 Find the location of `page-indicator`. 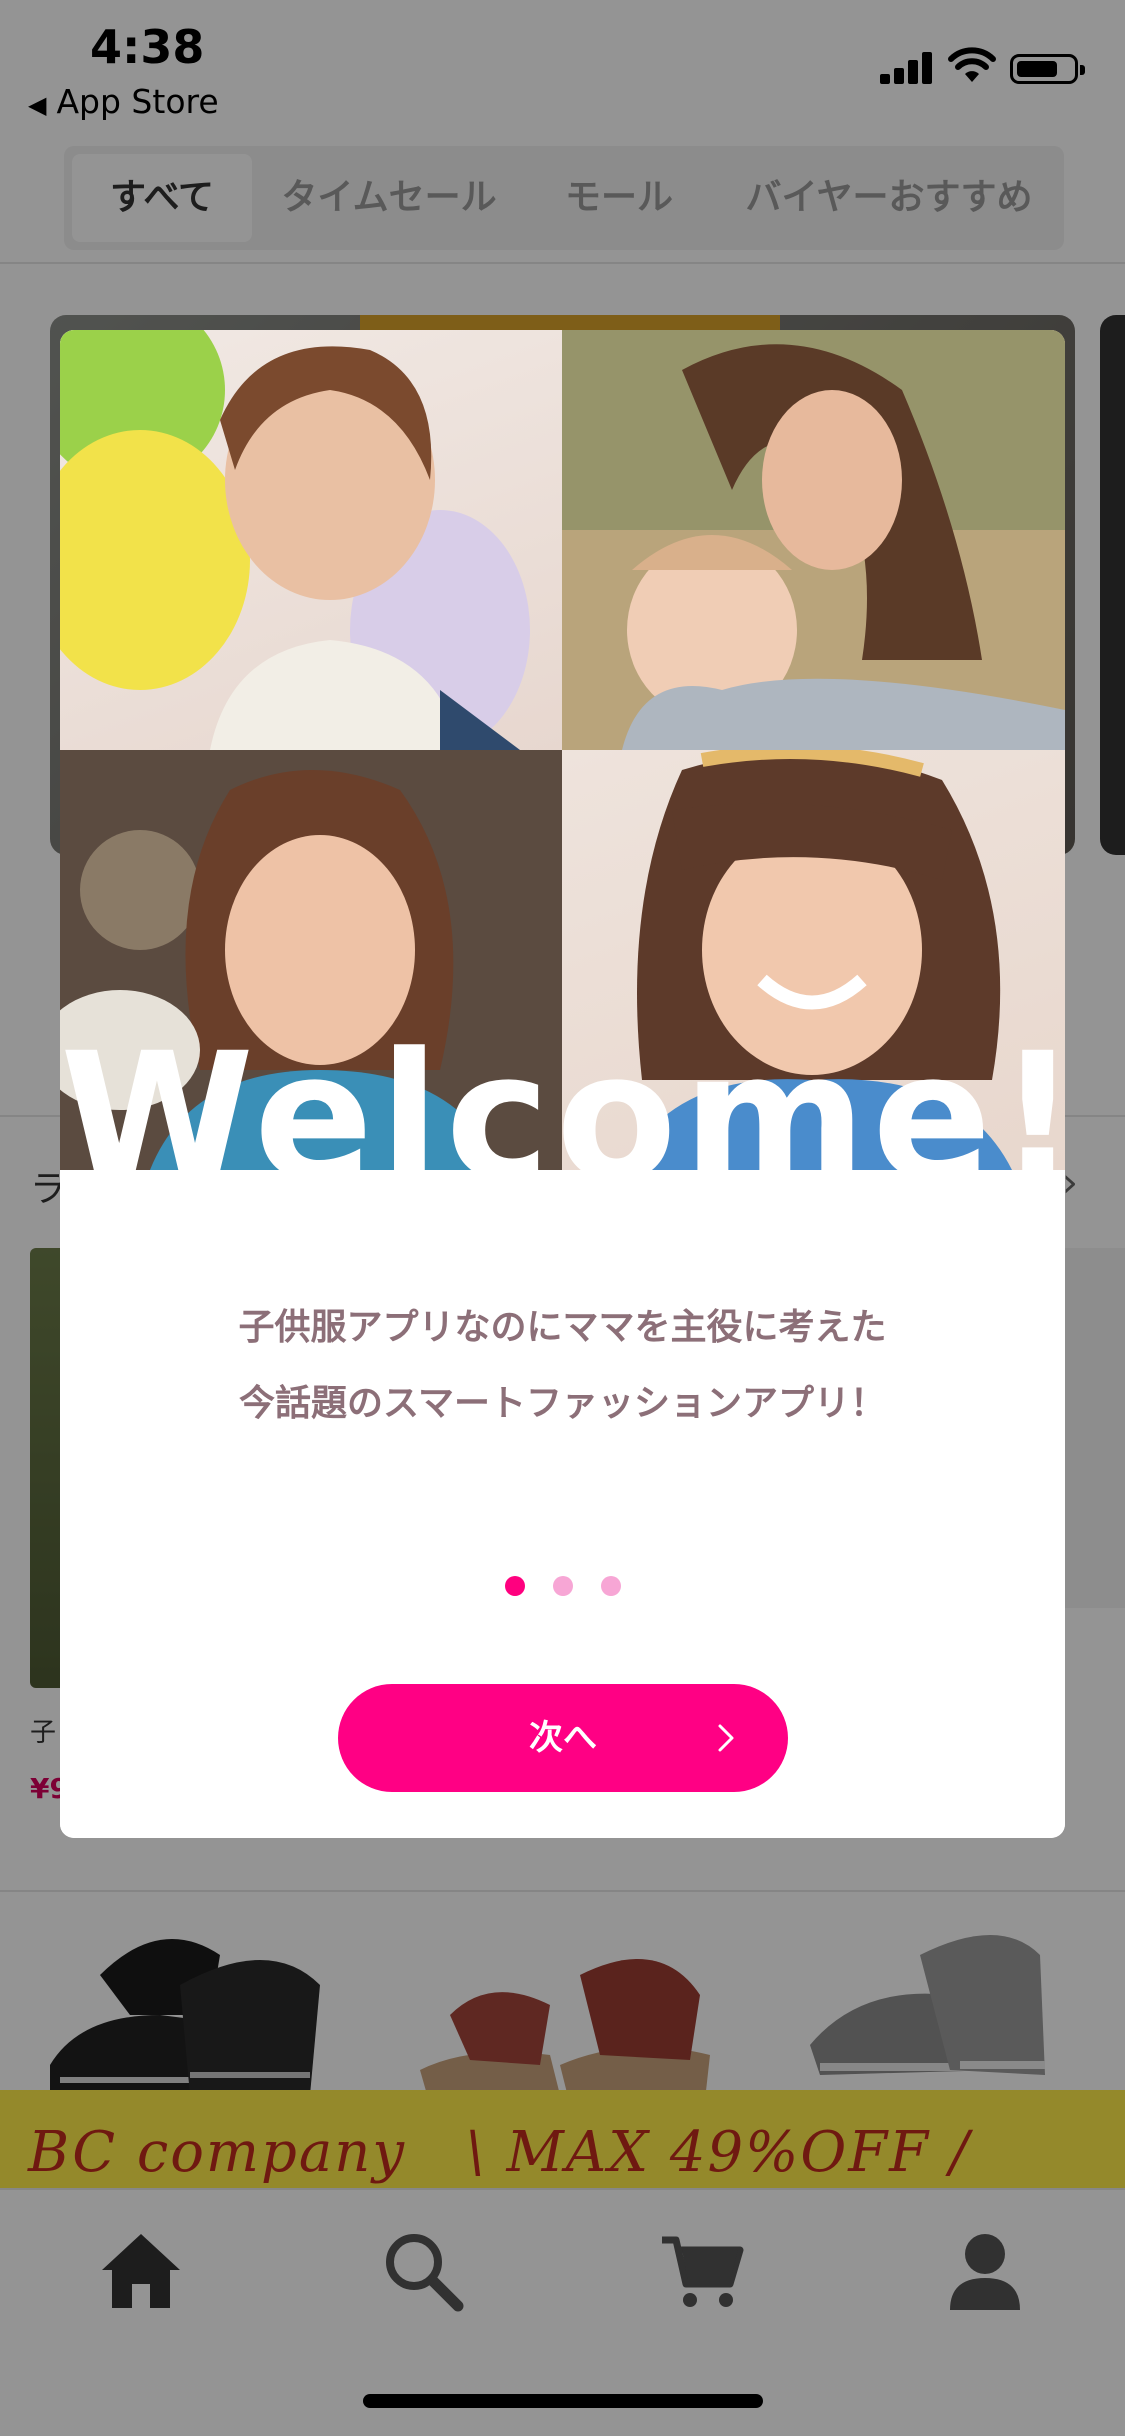

page-indicator is located at coordinates (562, 1588).